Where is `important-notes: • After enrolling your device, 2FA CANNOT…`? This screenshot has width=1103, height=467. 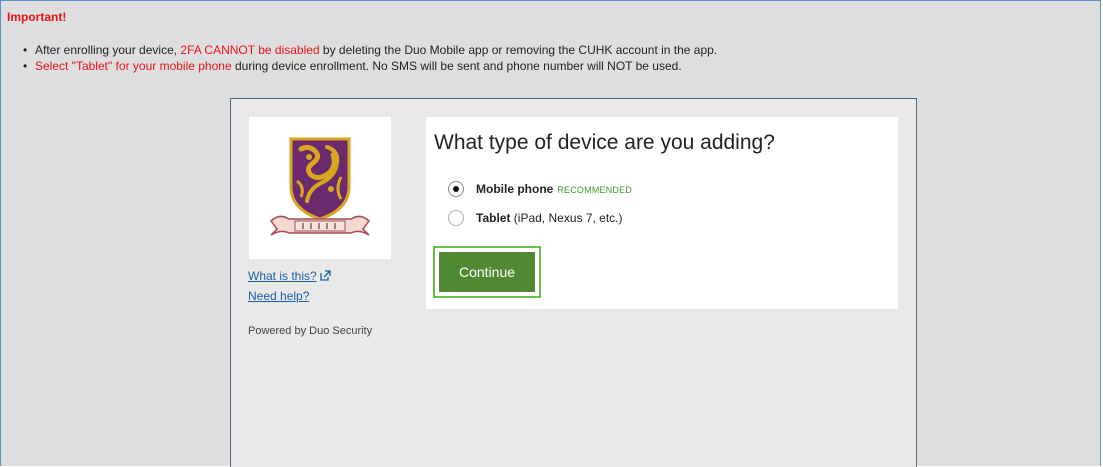 important-notes: • After enrolling your device, 2FA CANNOT… is located at coordinates (370, 58).